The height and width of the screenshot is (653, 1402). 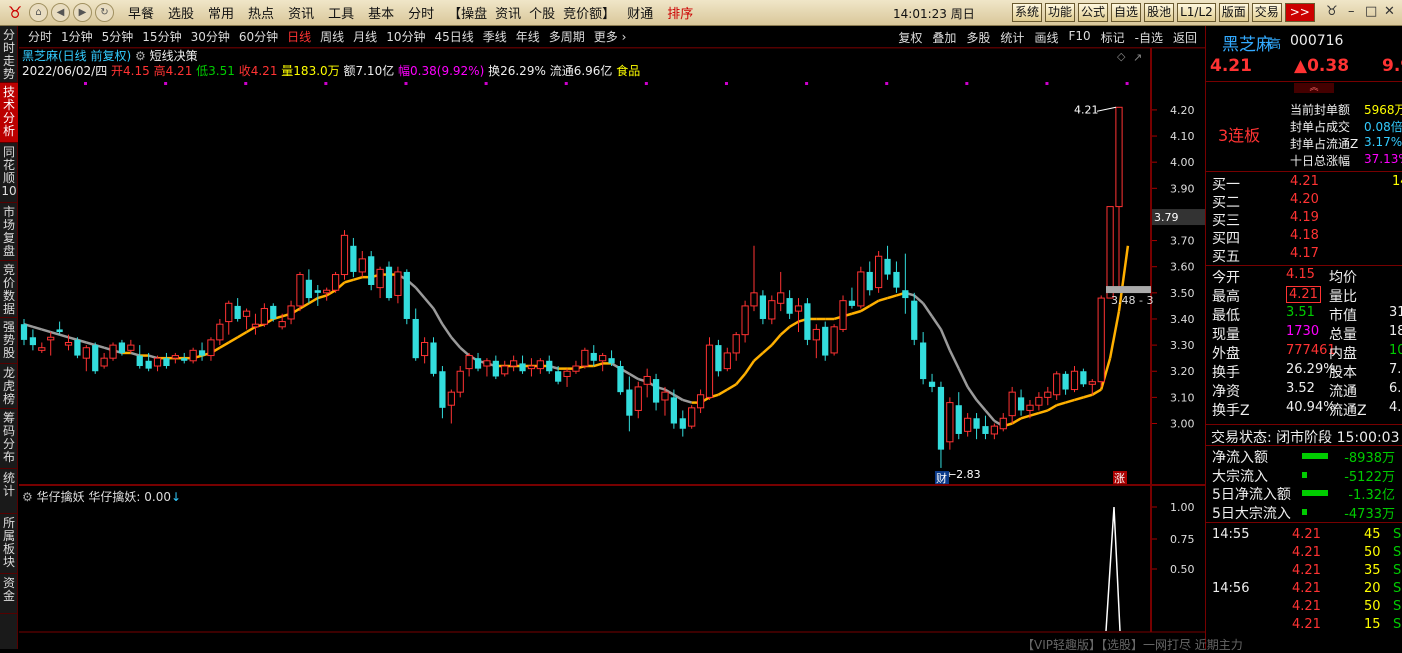 I want to click on flow-label: 净流入额, so click(x=1240, y=458).